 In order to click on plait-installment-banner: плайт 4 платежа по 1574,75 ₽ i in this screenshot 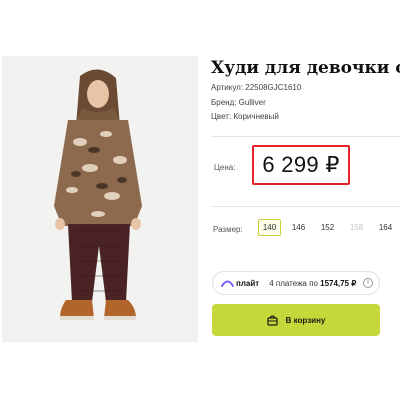, I will do `click(296, 283)`.